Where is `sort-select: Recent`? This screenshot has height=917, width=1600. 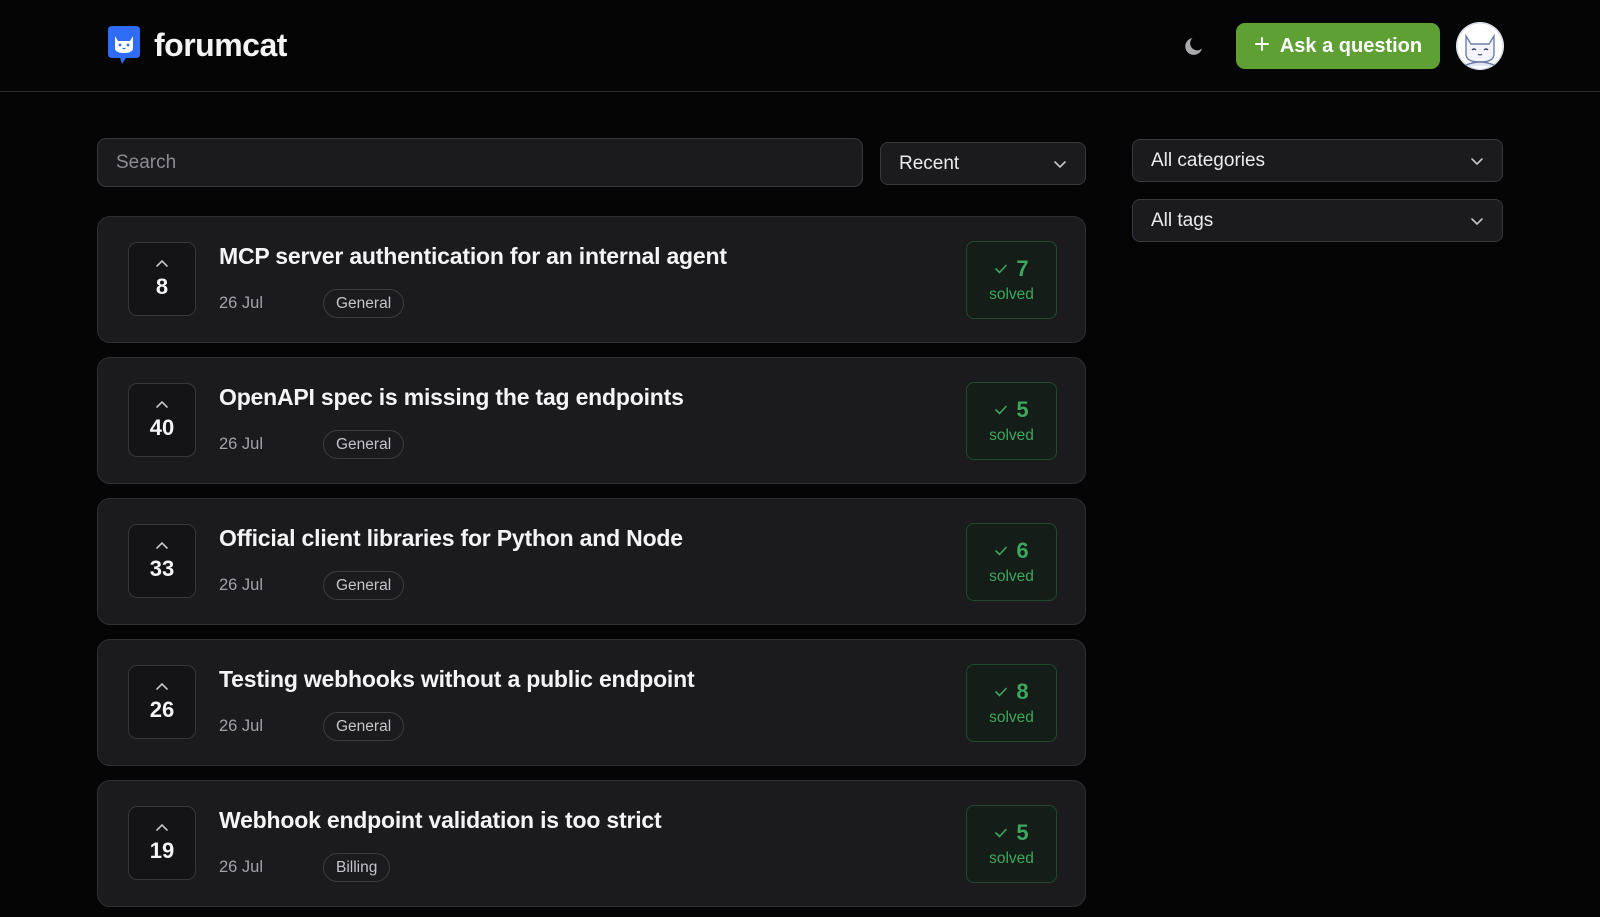
sort-select: Recent is located at coordinates (983, 163).